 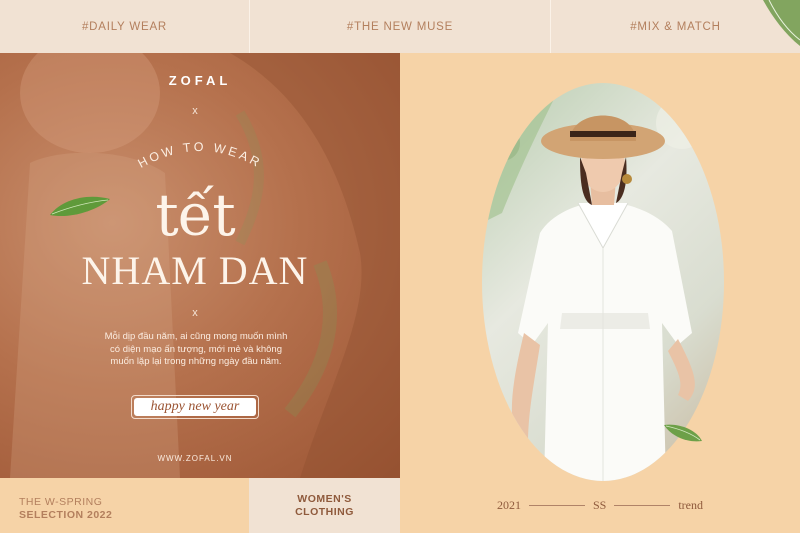 I want to click on collection-line-2: SELECTION 2022, so click(x=66, y=515).